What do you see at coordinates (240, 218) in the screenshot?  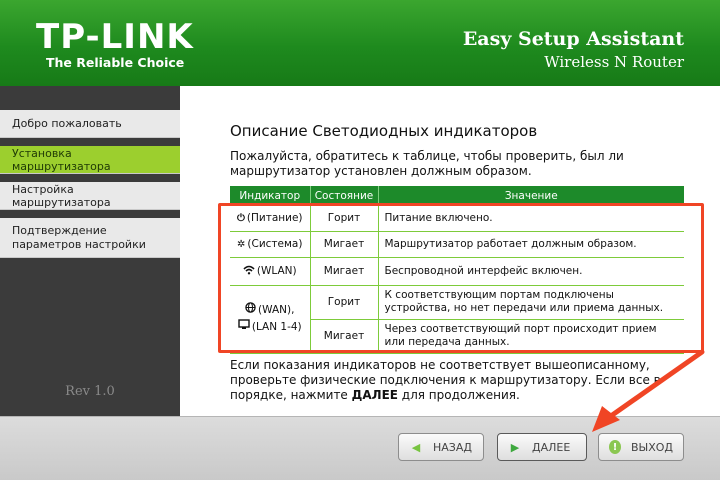 I see `power-icon: ⏻` at bounding box center [240, 218].